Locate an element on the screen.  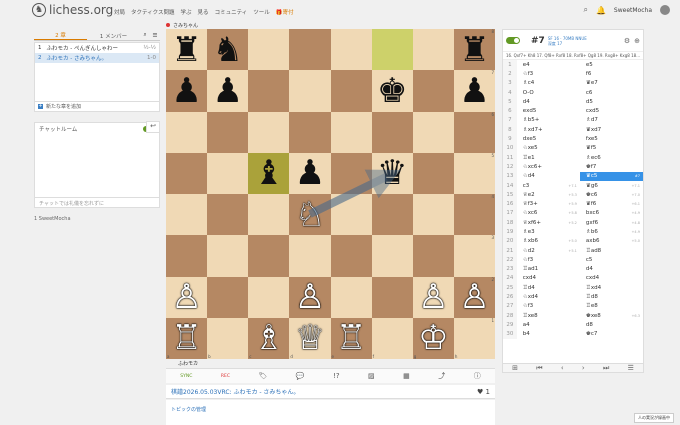
black-move: cxd5 is located at coordinates (611, 110).